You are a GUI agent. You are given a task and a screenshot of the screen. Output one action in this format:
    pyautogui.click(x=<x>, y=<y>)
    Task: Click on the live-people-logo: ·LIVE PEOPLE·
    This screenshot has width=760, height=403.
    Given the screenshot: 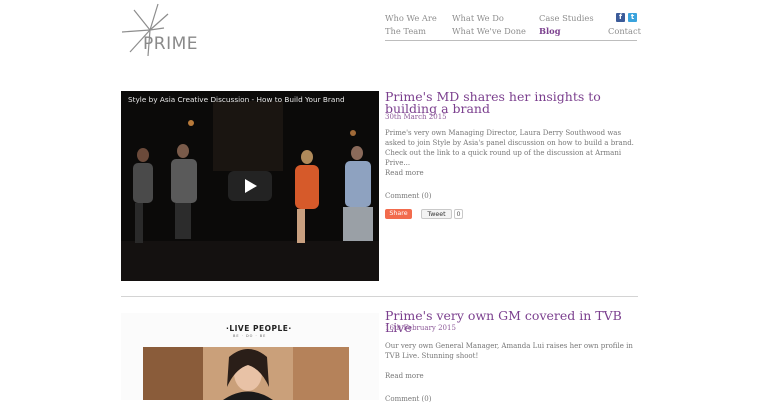 What is the action you would take?
    pyautogui.click(x=259, y=328)
    